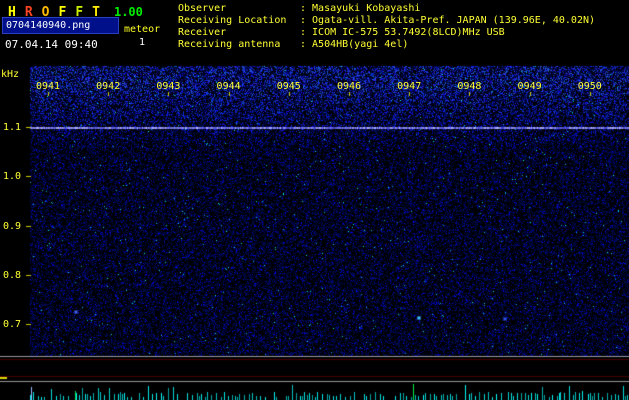 The width and height of the screenshot is (629, 400). Describe the element at coordinates (232, 20) in the screenshot. I see `info-label: Receiving Location` at that location.